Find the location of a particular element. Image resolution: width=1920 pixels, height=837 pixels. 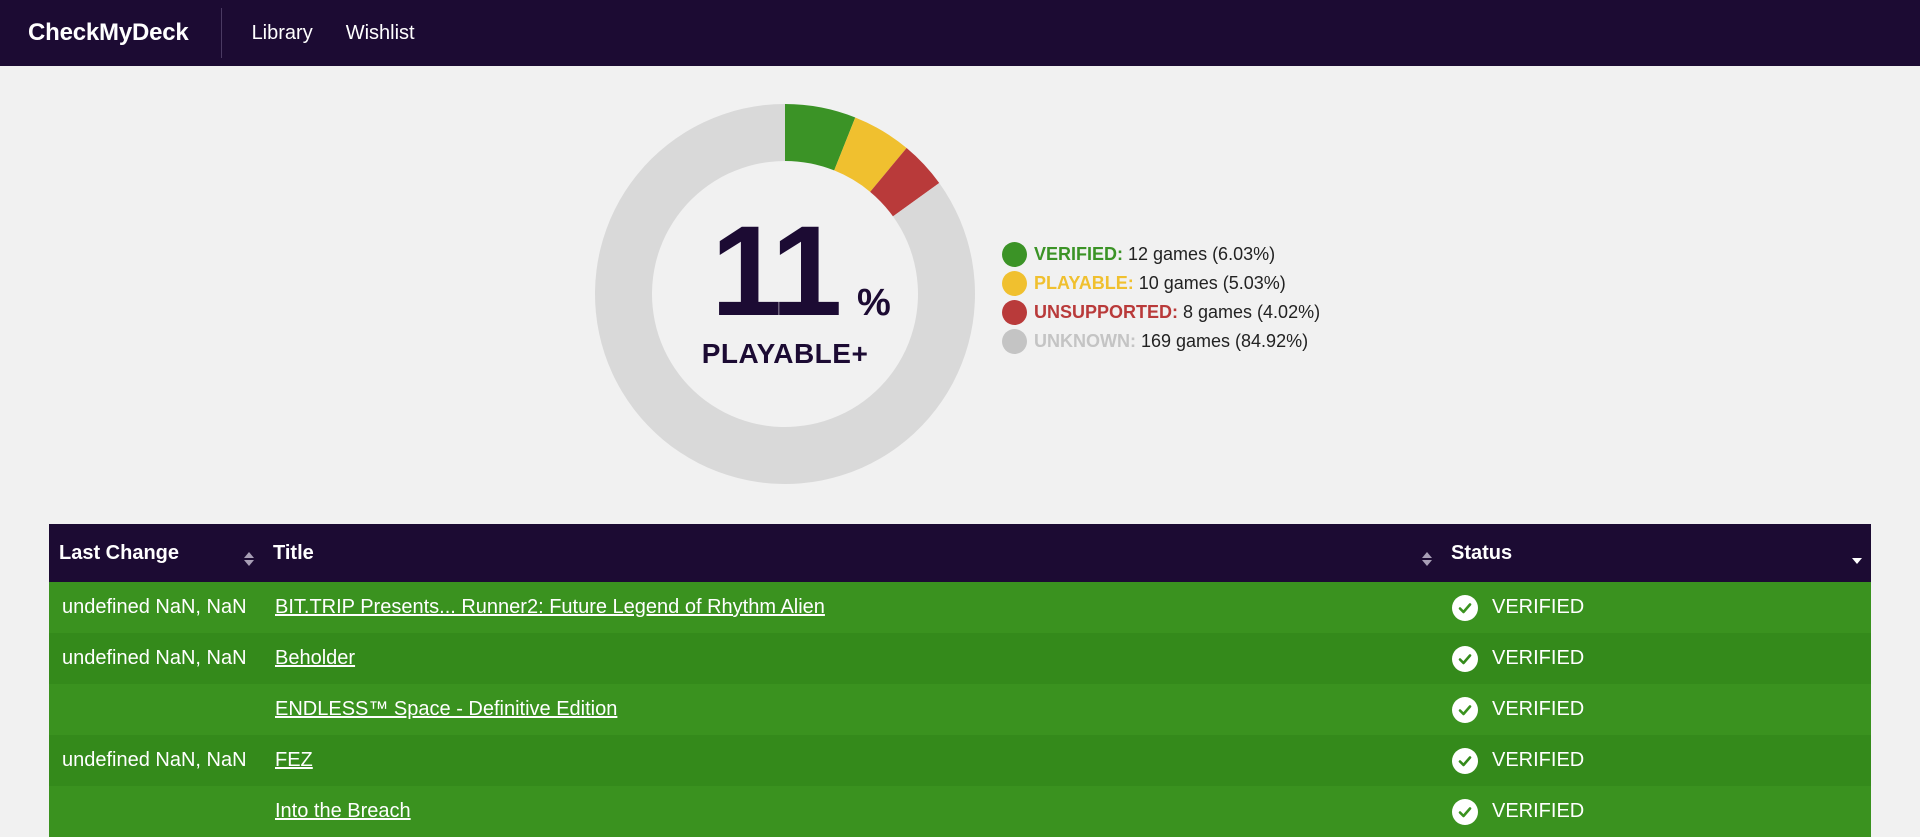

table-header-row: Last Change Title Status is located at coordinates (960, 553).